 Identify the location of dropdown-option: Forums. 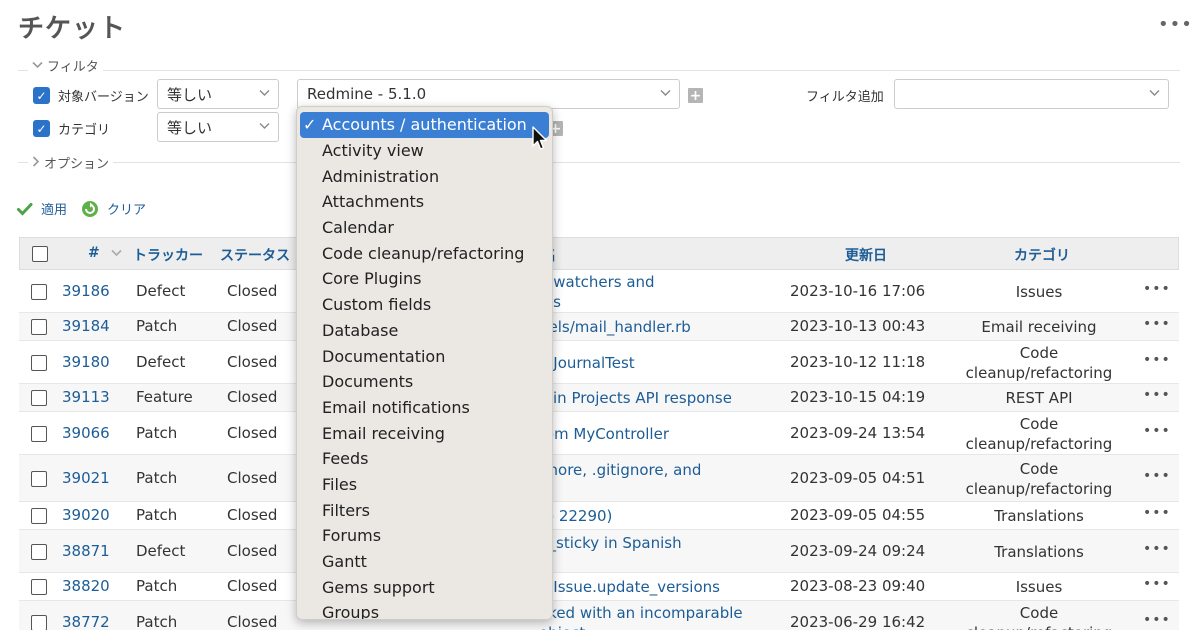
(424, 536).